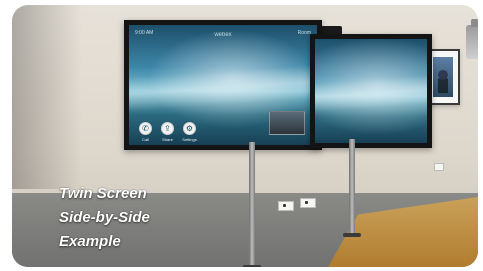 This screenshot has height=271, width=483. I want to click on share-icon: ⇪, so click(167, 128).